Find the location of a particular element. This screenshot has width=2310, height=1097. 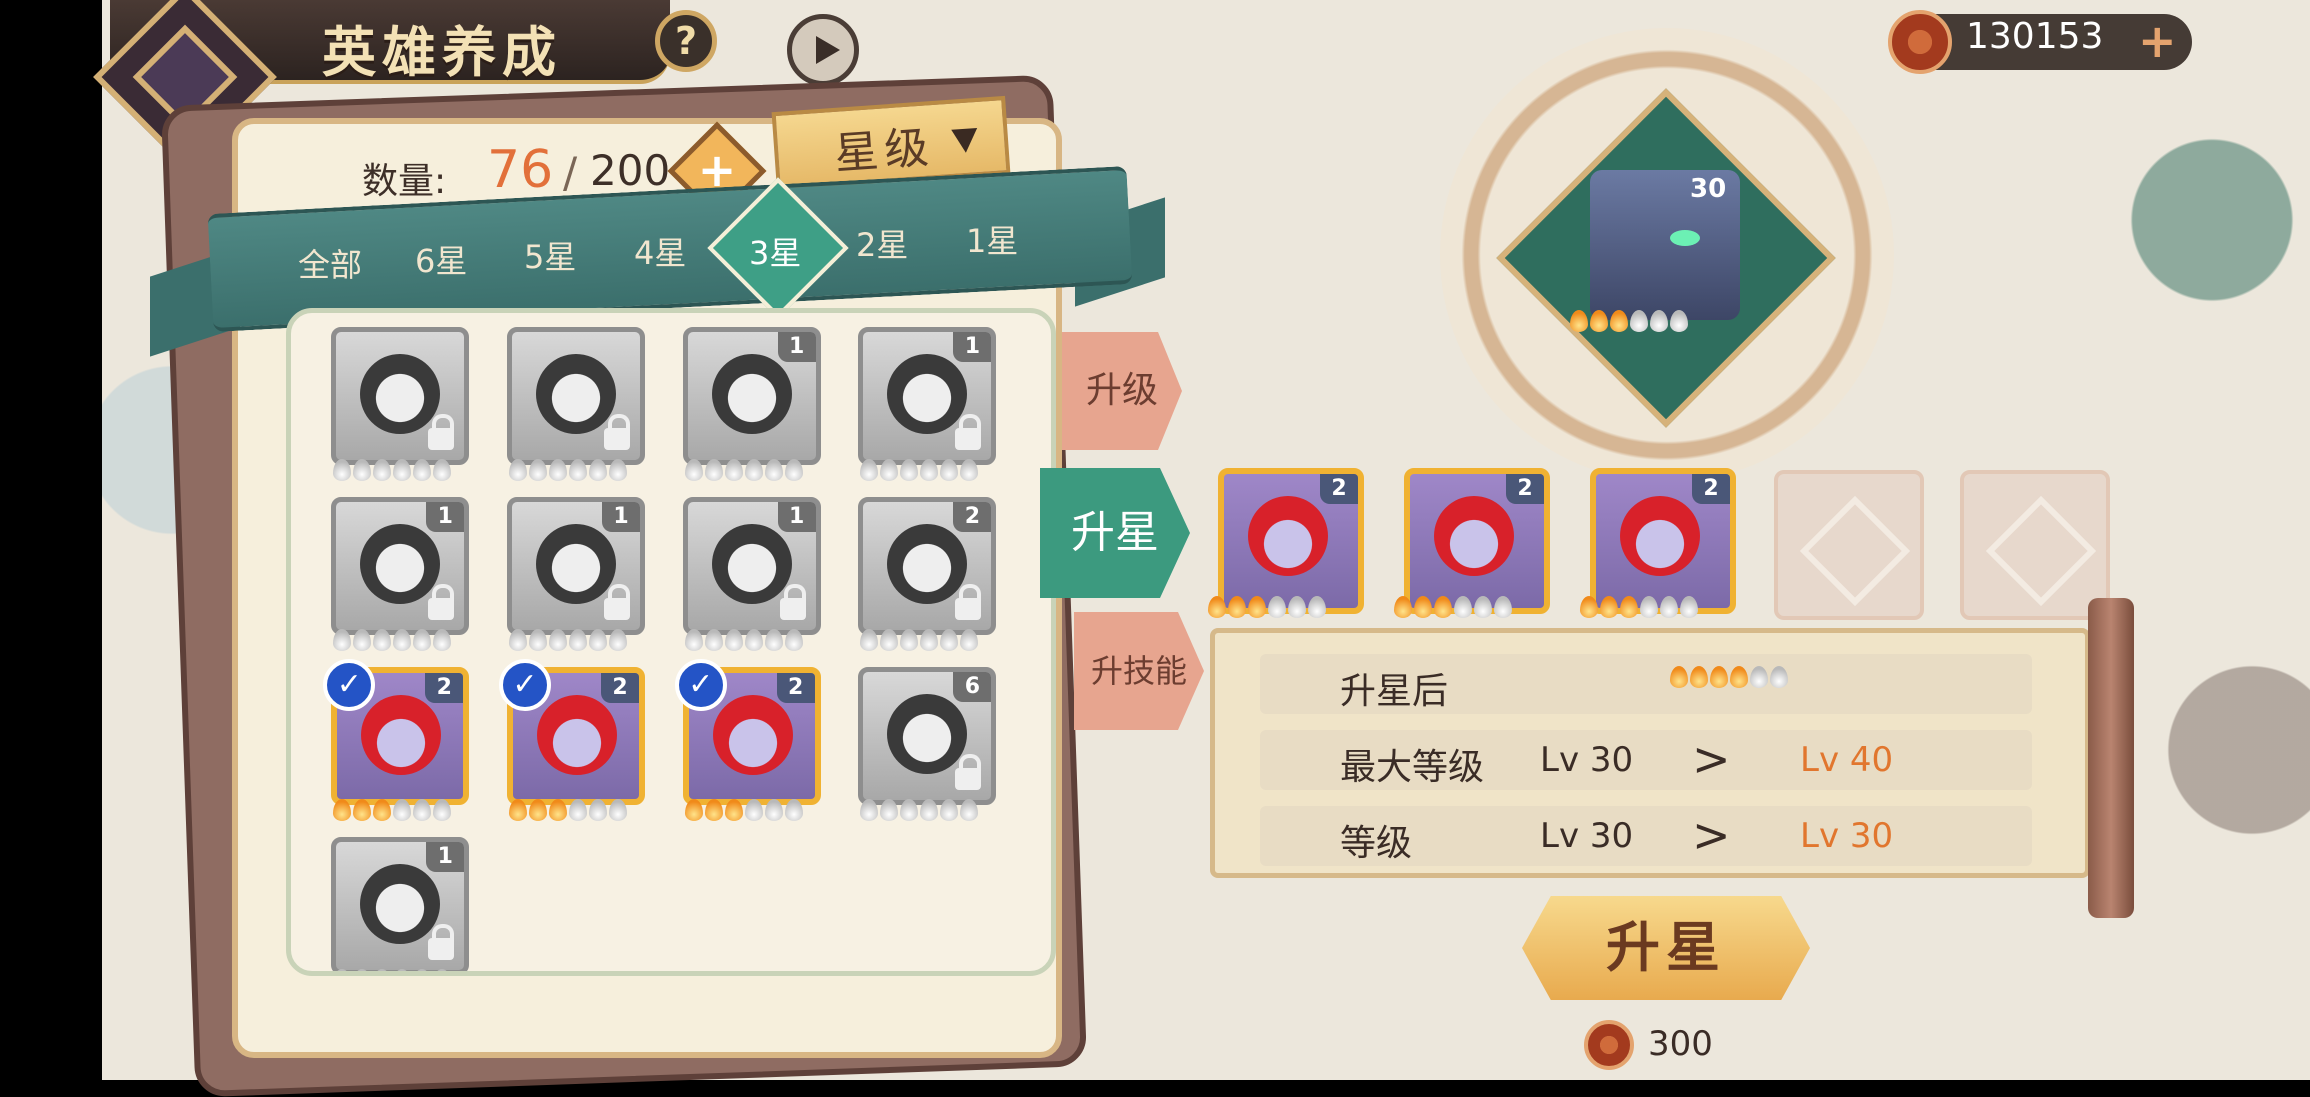

tab-6-star: 6星 is located at coordinates (441, 259).